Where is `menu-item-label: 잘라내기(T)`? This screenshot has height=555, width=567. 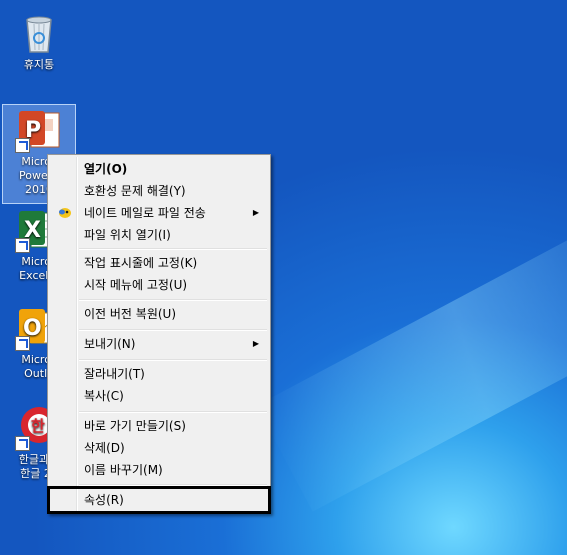 menu-item-label: 잘라내기(T) is located at coordinates (114, 374).